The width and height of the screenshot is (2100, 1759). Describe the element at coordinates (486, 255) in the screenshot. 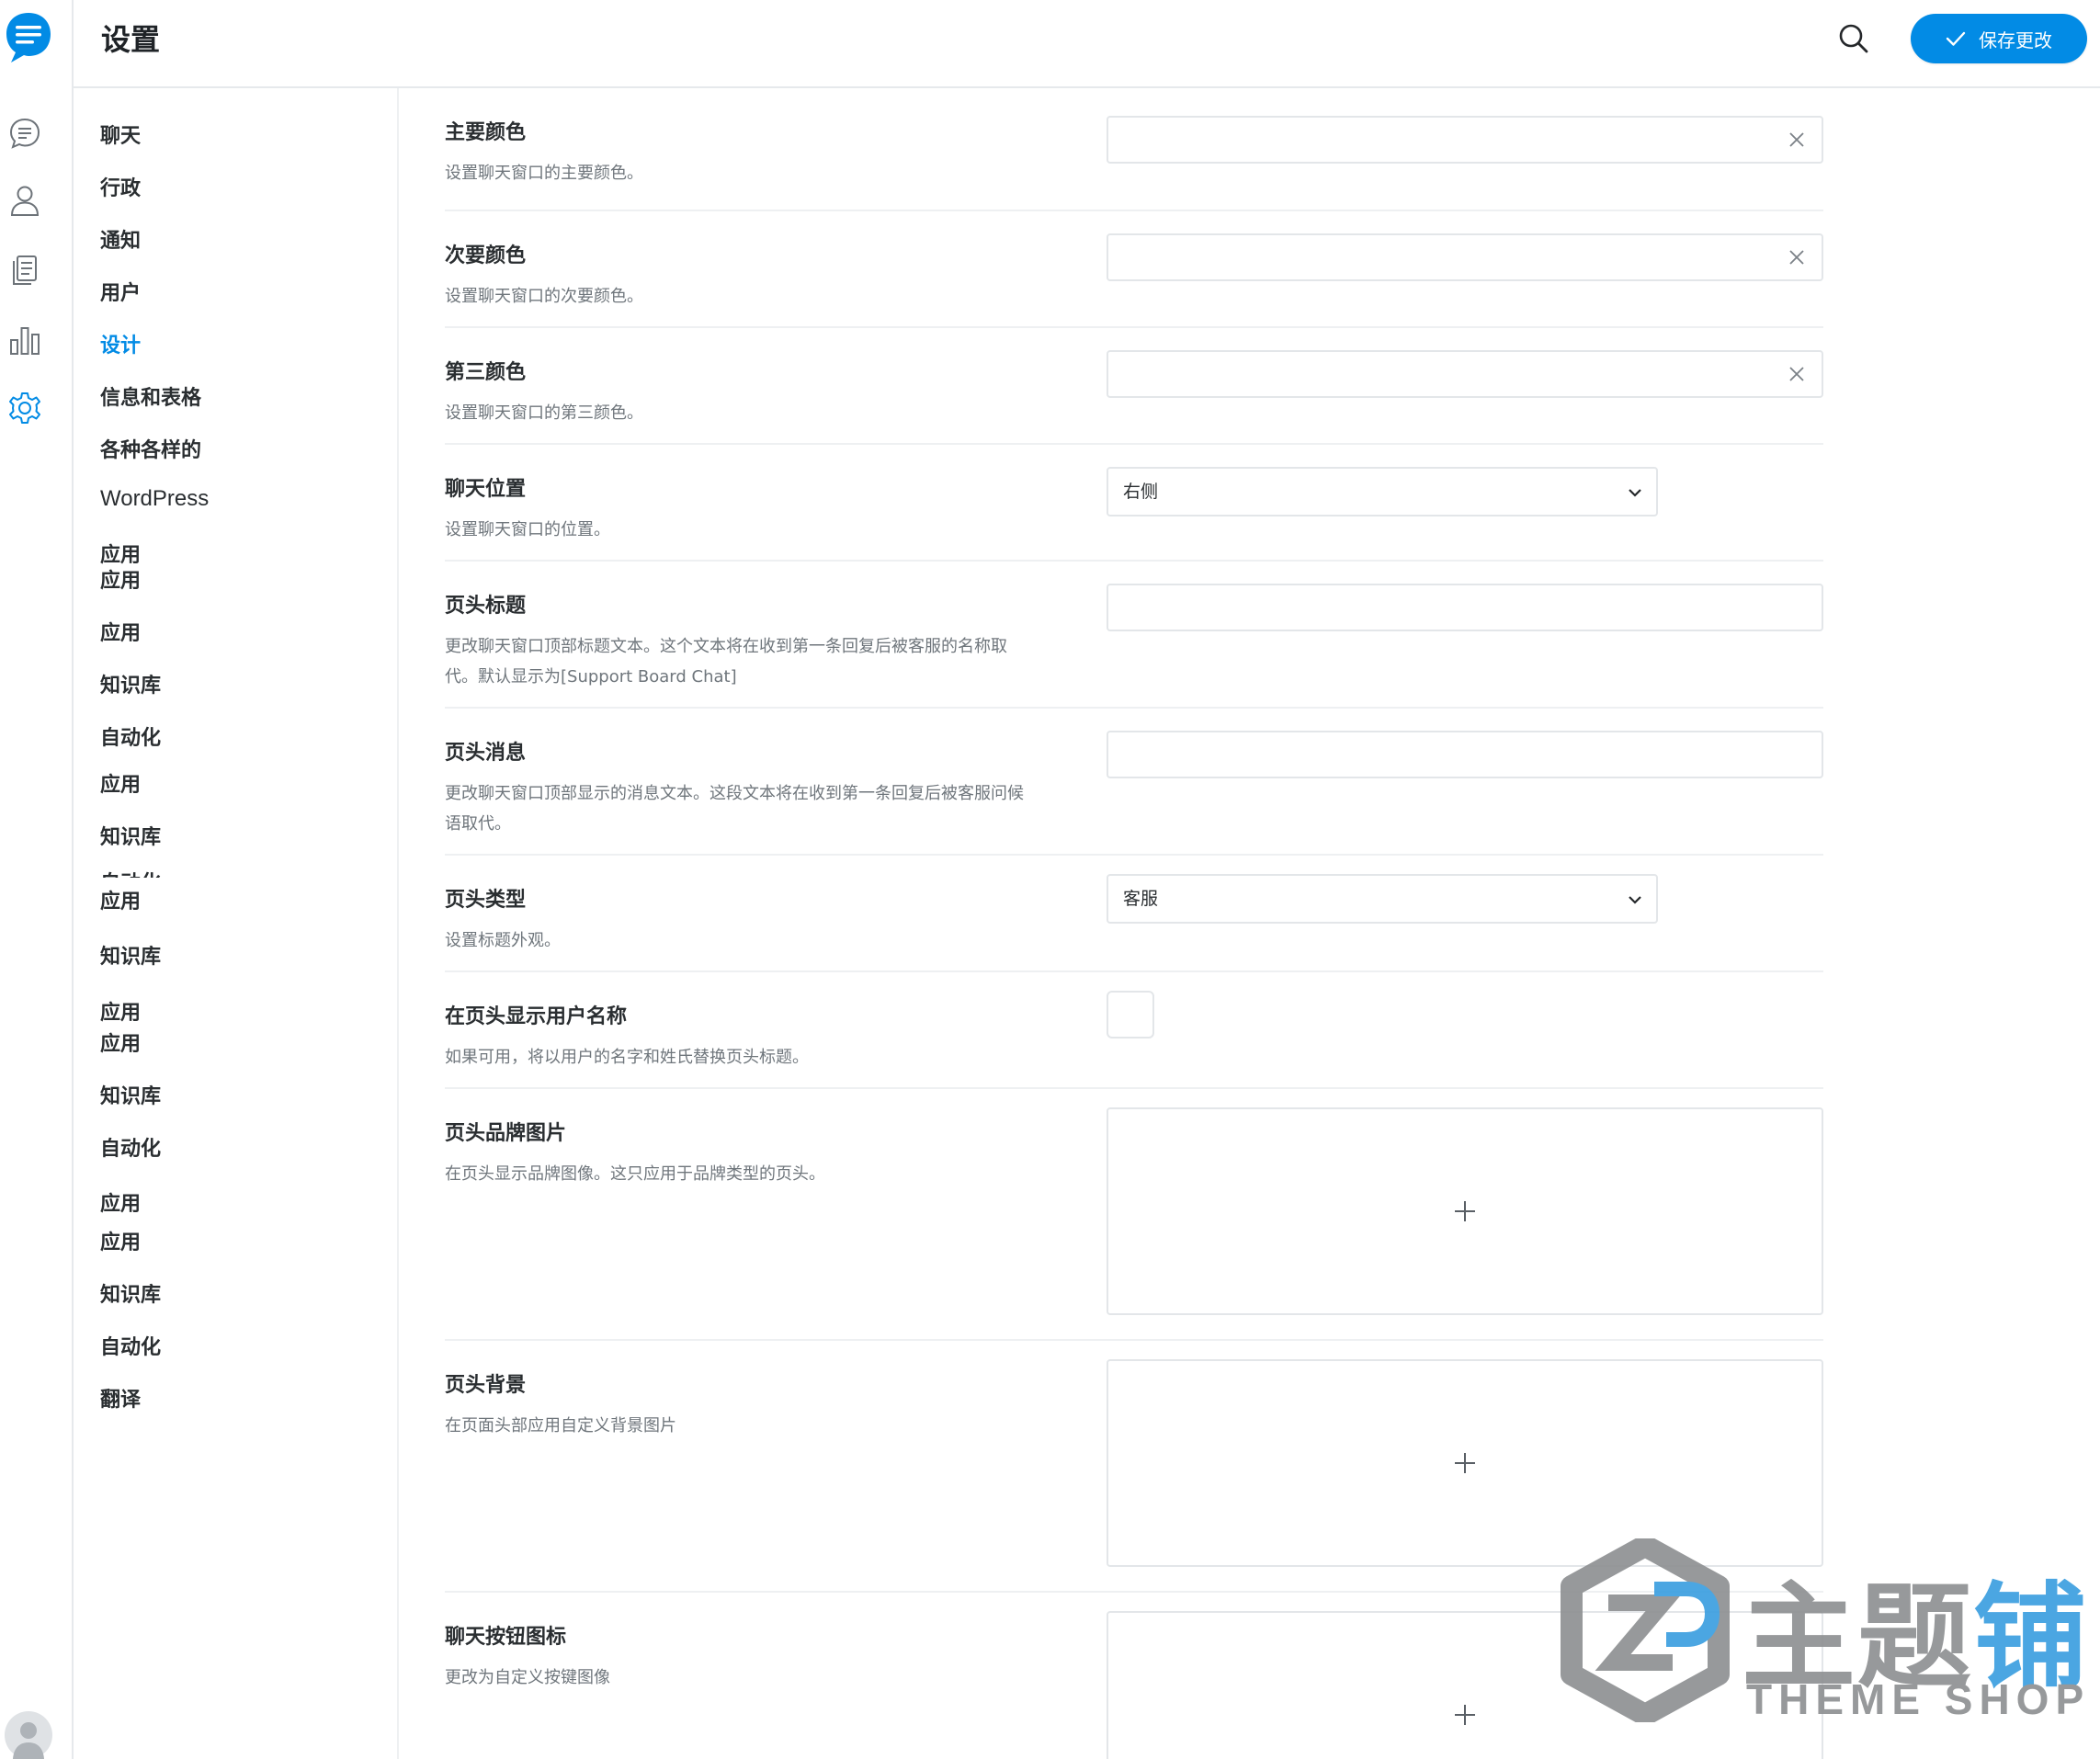

I see `setting-title: 次要颜色` at that location.